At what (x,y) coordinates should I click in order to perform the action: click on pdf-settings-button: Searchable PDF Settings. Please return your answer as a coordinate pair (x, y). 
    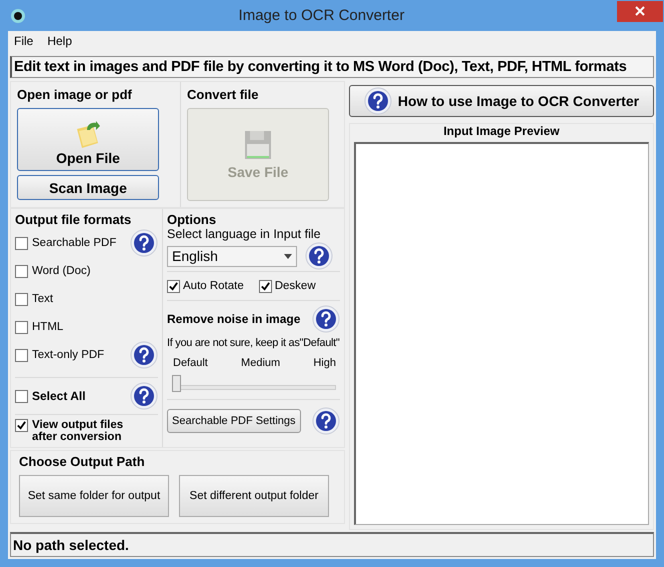
    Looking at the image, I should click on (234, 421).